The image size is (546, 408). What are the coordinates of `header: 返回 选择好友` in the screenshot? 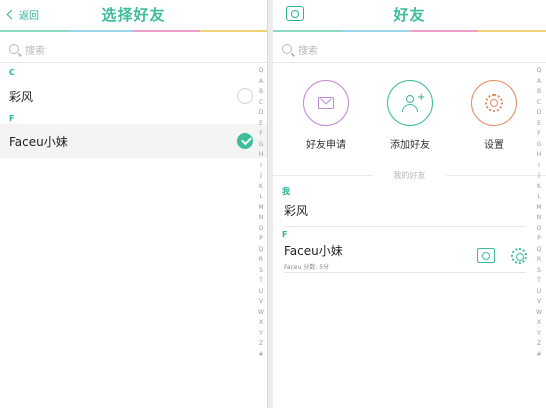 It's located at (133, 15).